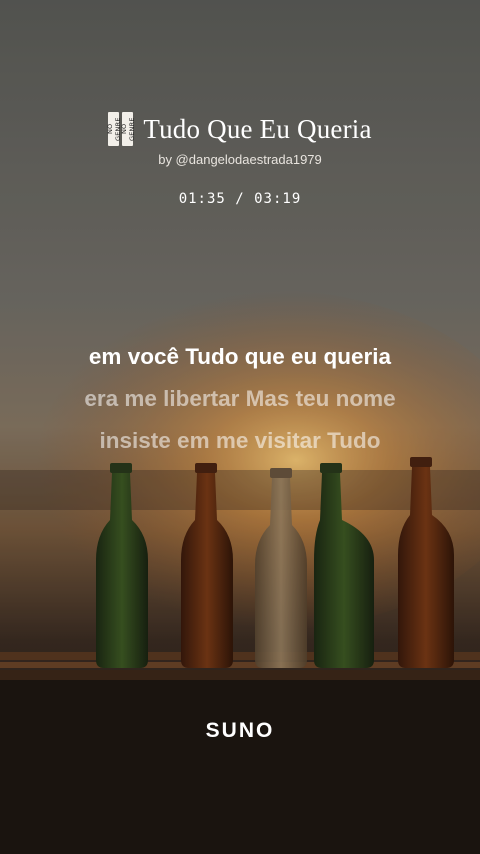 This screenshot has height=854, width=480. I want to click on song-title: Tudo Que Eu Queria, so click(257, 128).